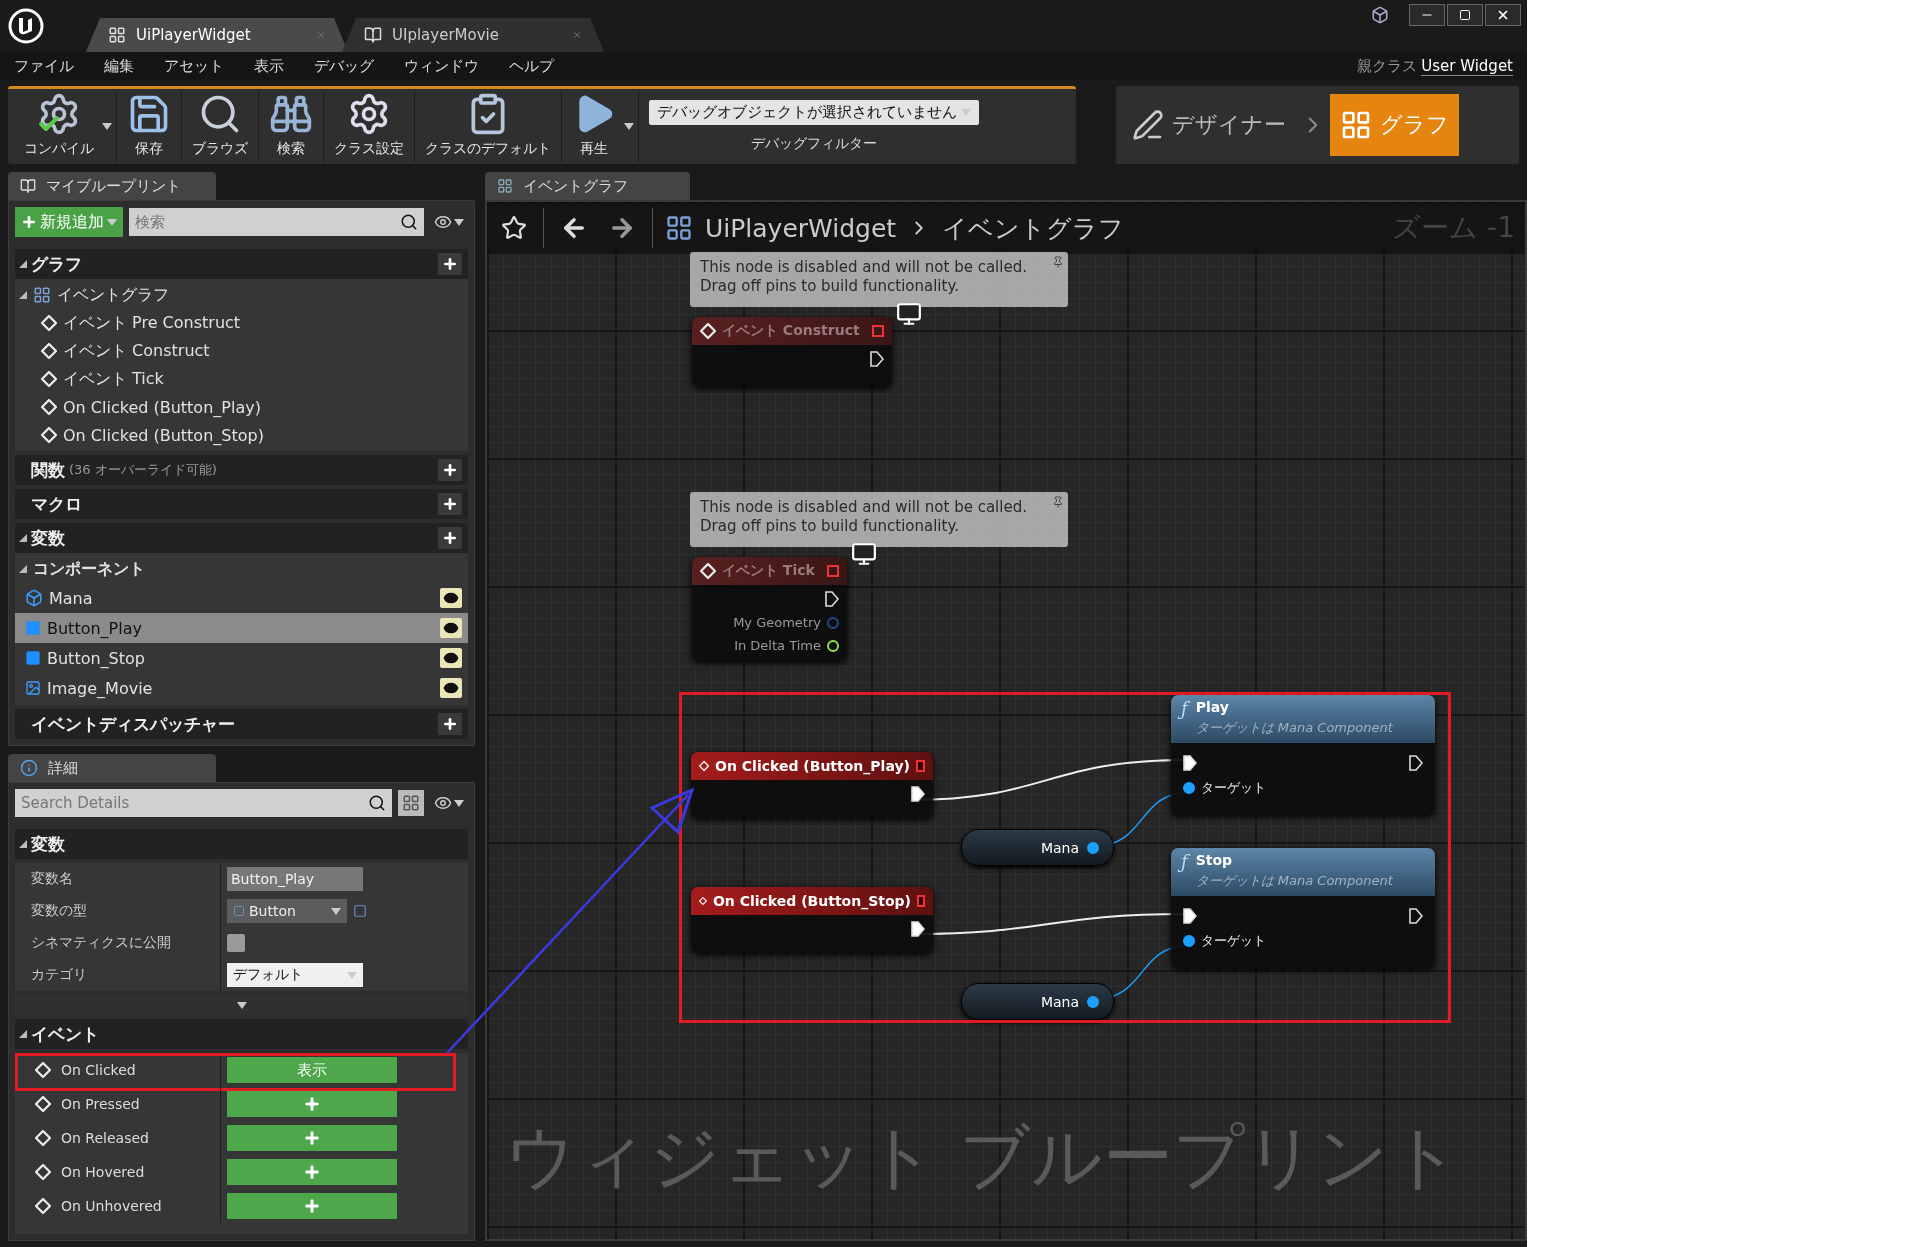 Image resolution: width=1920 pixels, height=1247 pixels. I want to click on name-field: Button_Play, so click(295, 879).